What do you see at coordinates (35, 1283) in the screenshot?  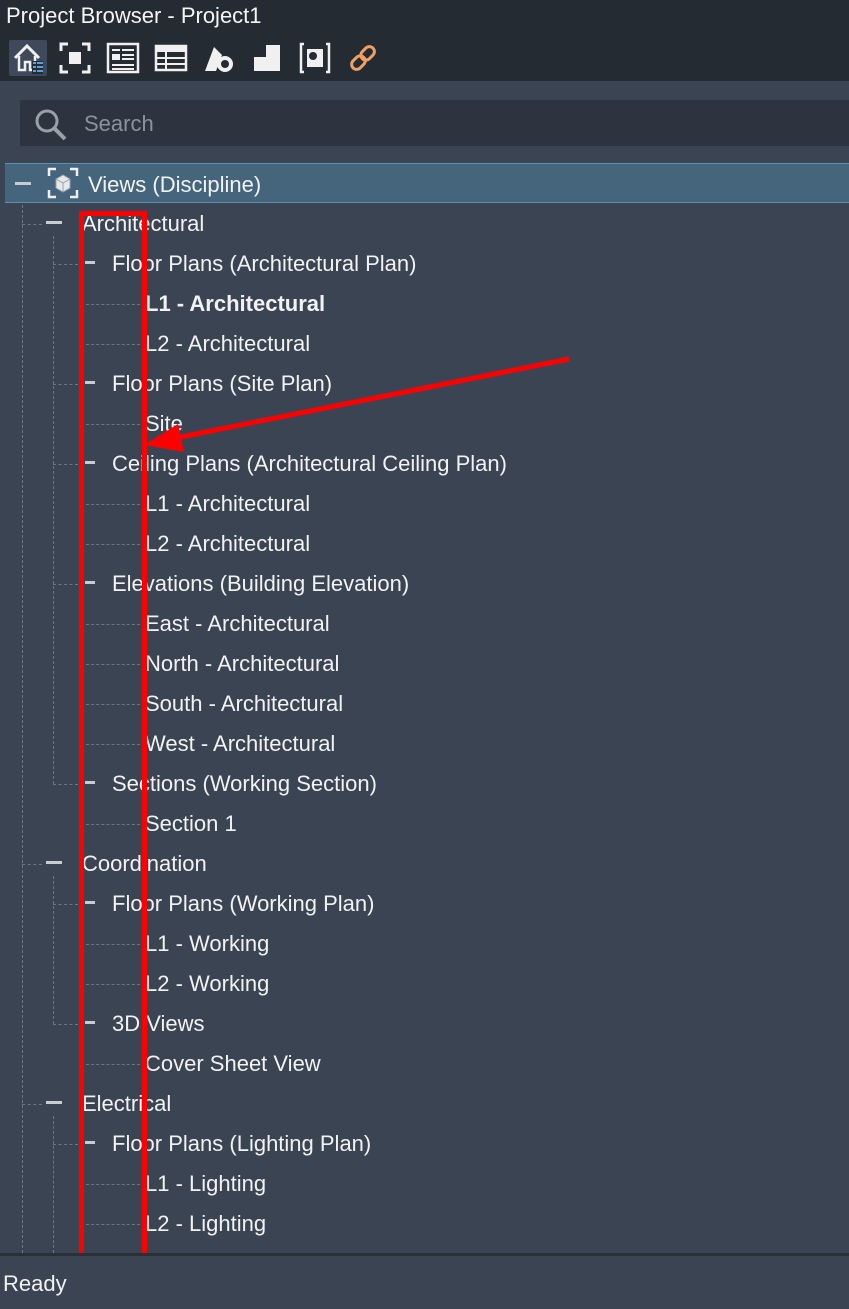 I see `status-text: Ready` at bounding box center [35, 1283].